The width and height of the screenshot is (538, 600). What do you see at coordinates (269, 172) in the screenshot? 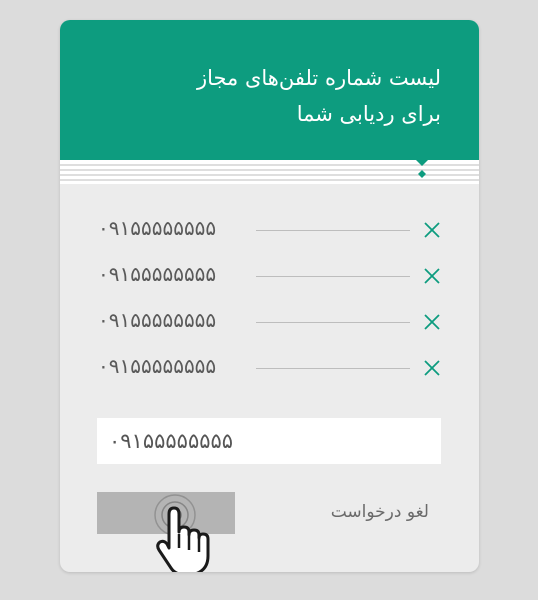
I see `header-divider` at bounding box center [269, 172].